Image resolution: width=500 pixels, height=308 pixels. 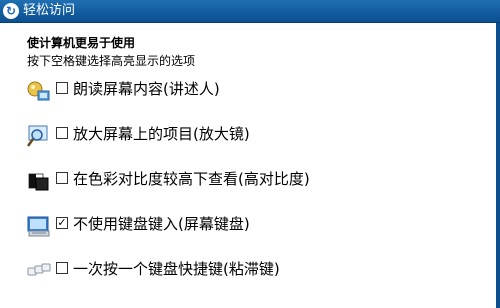 What do you see at coordinates (49, 10) in the screenshot?
I see `window-title: 轻松访问` at bounding box center [49, 10].